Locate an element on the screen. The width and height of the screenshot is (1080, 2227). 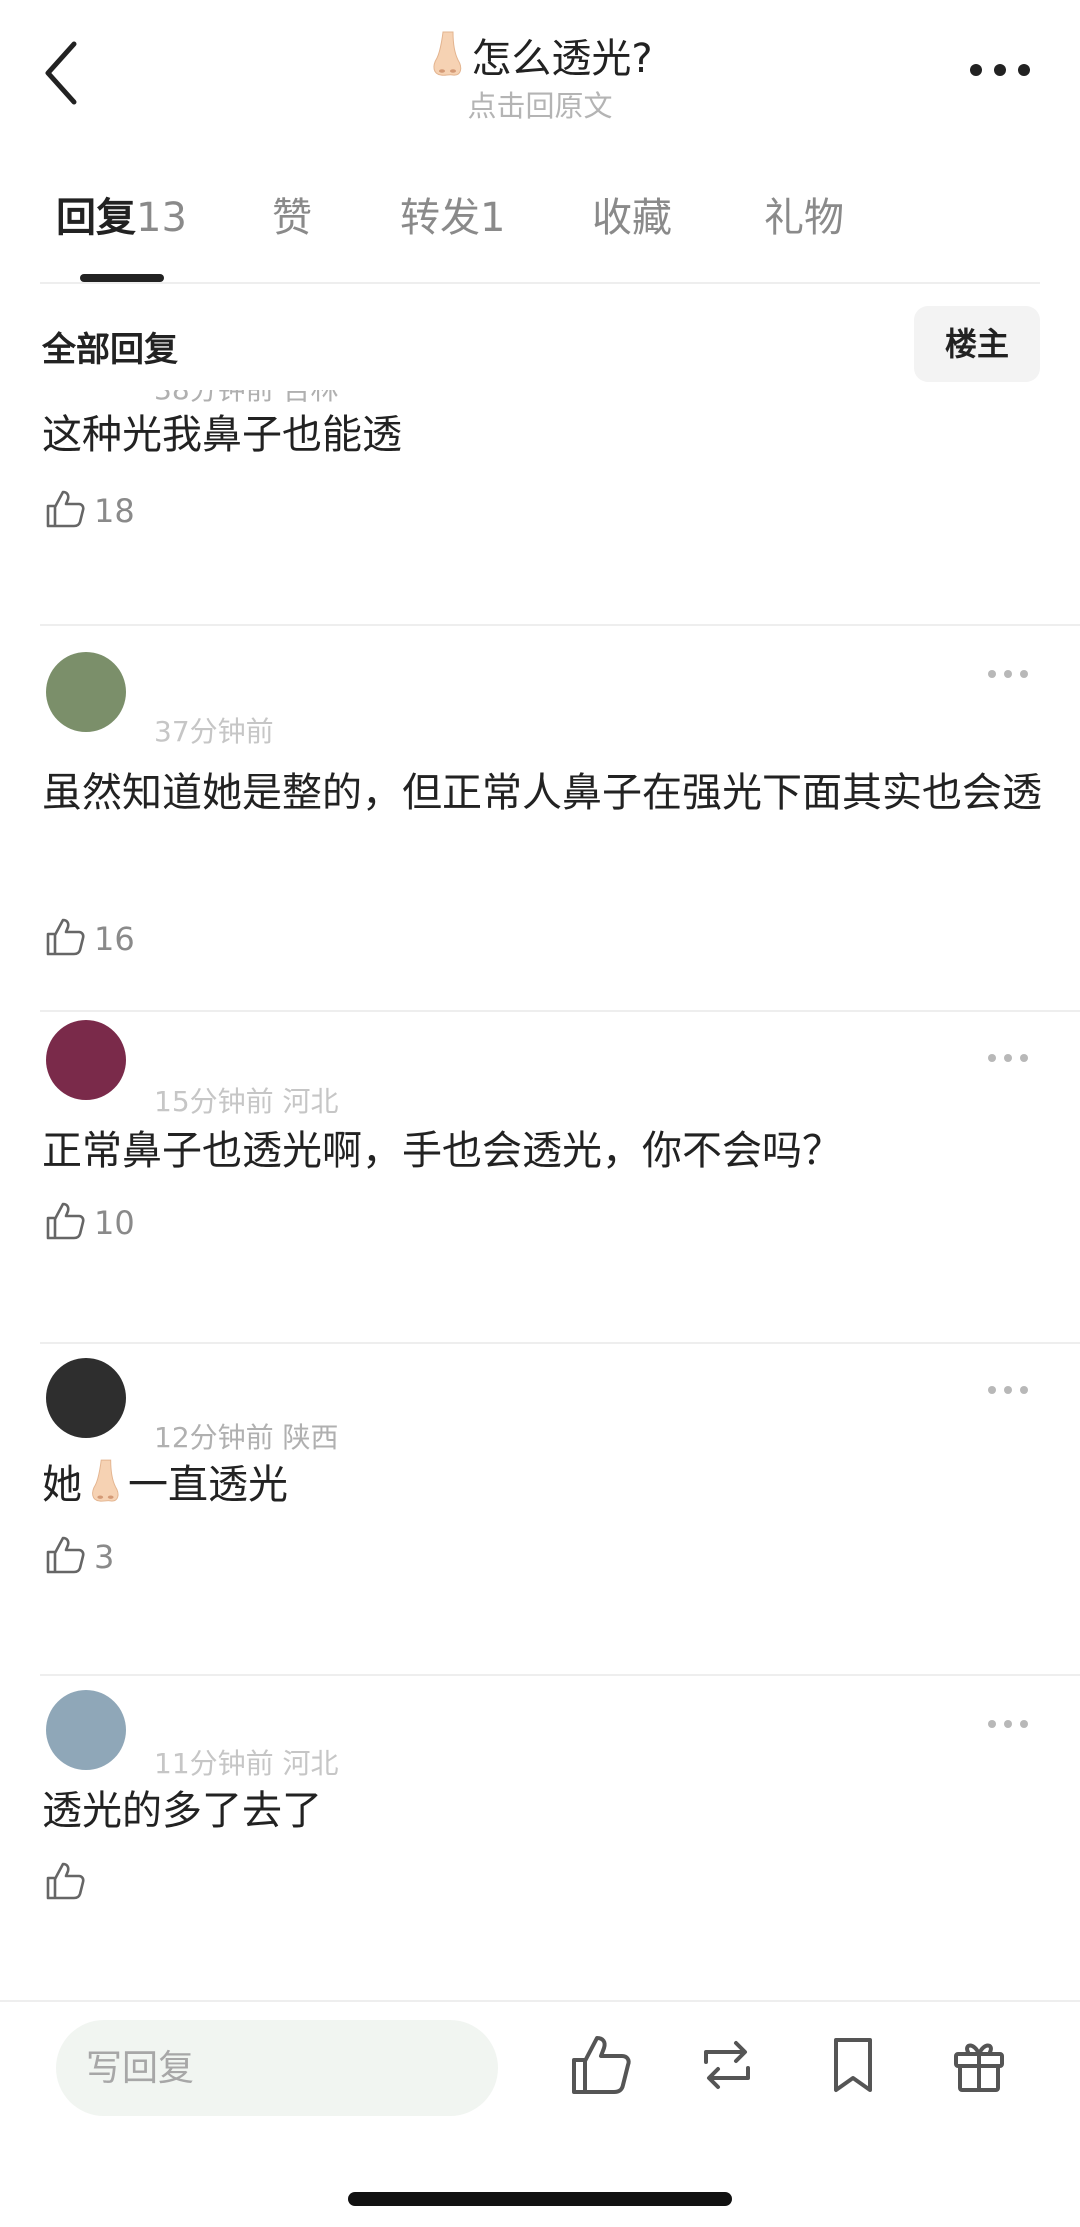
owner-only-button: 楼主 is located at coordinates (977, 344).